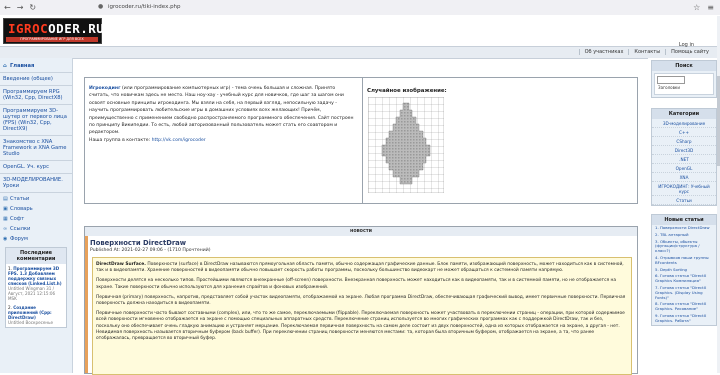 The image size is (720, 375). I want to click on random-image, so click(406, 145).